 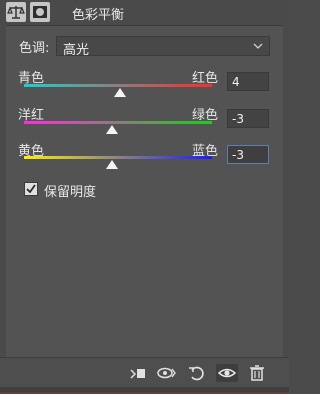 I want to click on yellow-blue-value-field: -3, so click(x=248, y=154).